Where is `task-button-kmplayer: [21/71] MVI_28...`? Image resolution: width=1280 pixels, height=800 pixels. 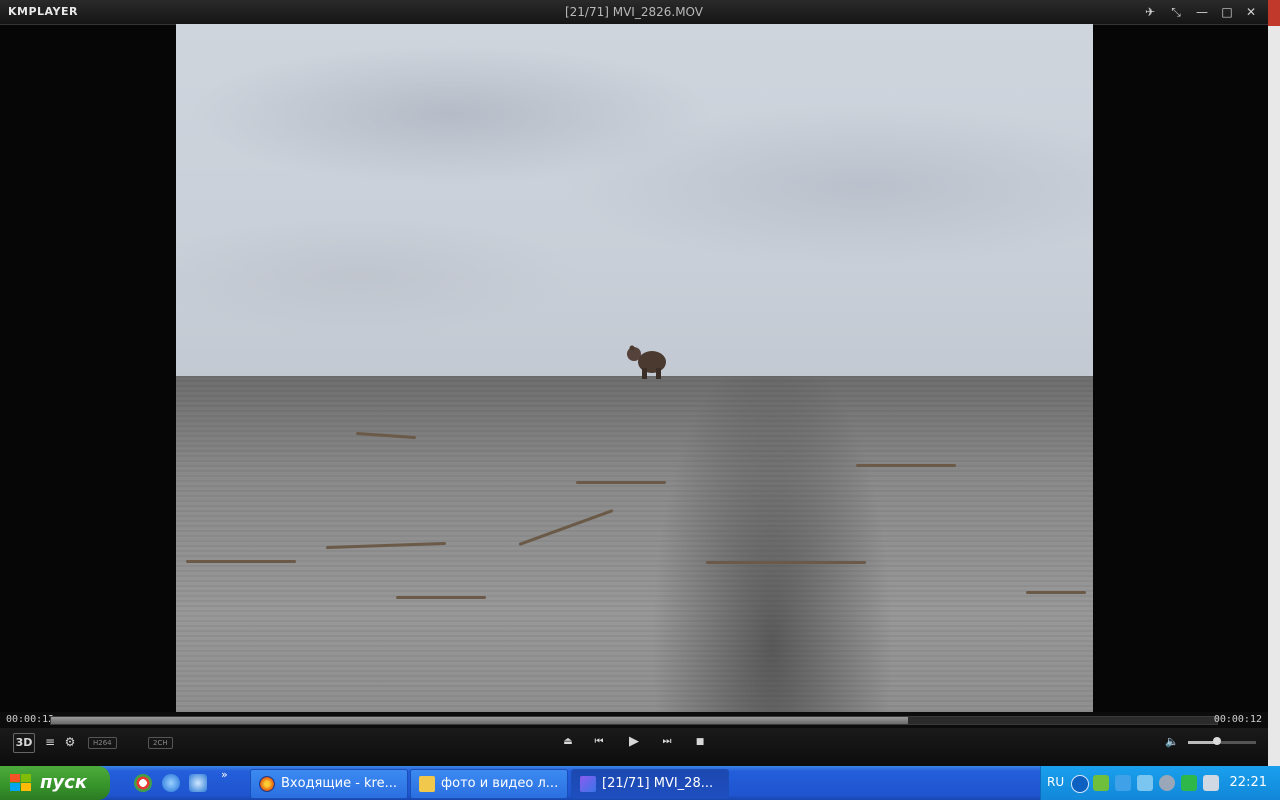
task-button-kmplayer: [21/71] MVI_28... is located at coordinates (650, 784).